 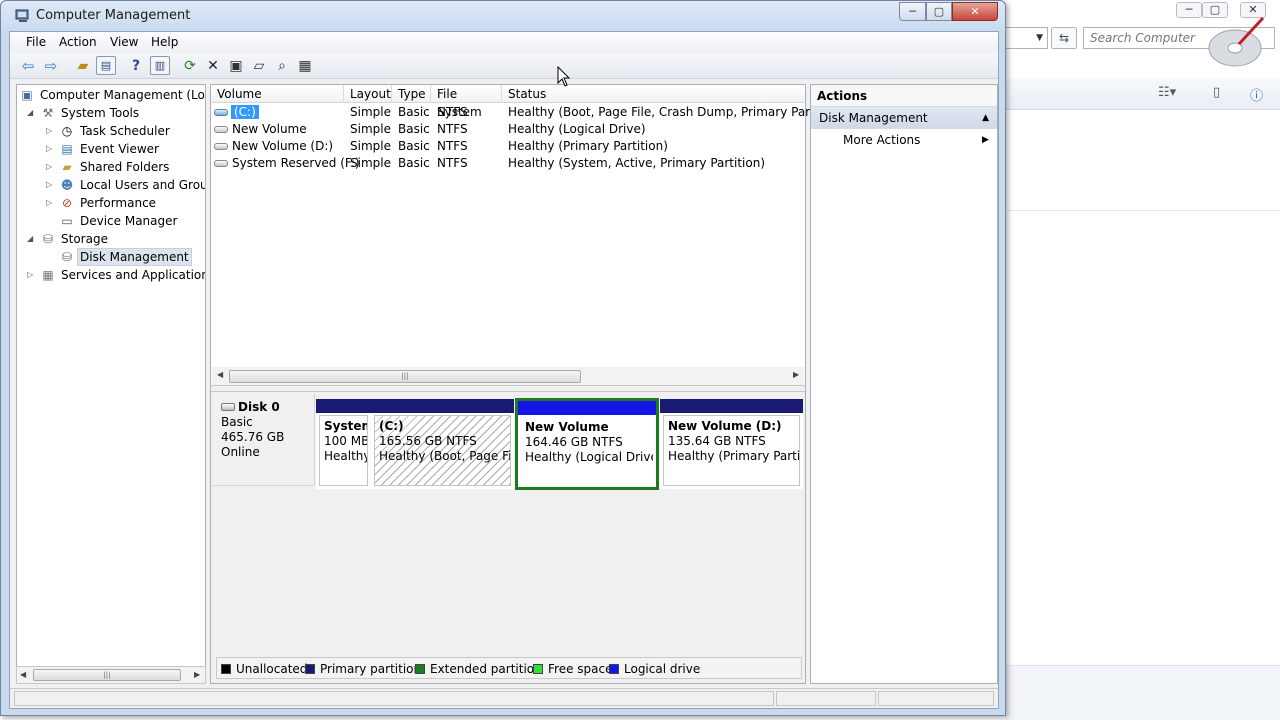 What do you see at coordinates (580, 669) in the screenshot?
I see `legend-label: Free space` at bounding box center [580, 669].